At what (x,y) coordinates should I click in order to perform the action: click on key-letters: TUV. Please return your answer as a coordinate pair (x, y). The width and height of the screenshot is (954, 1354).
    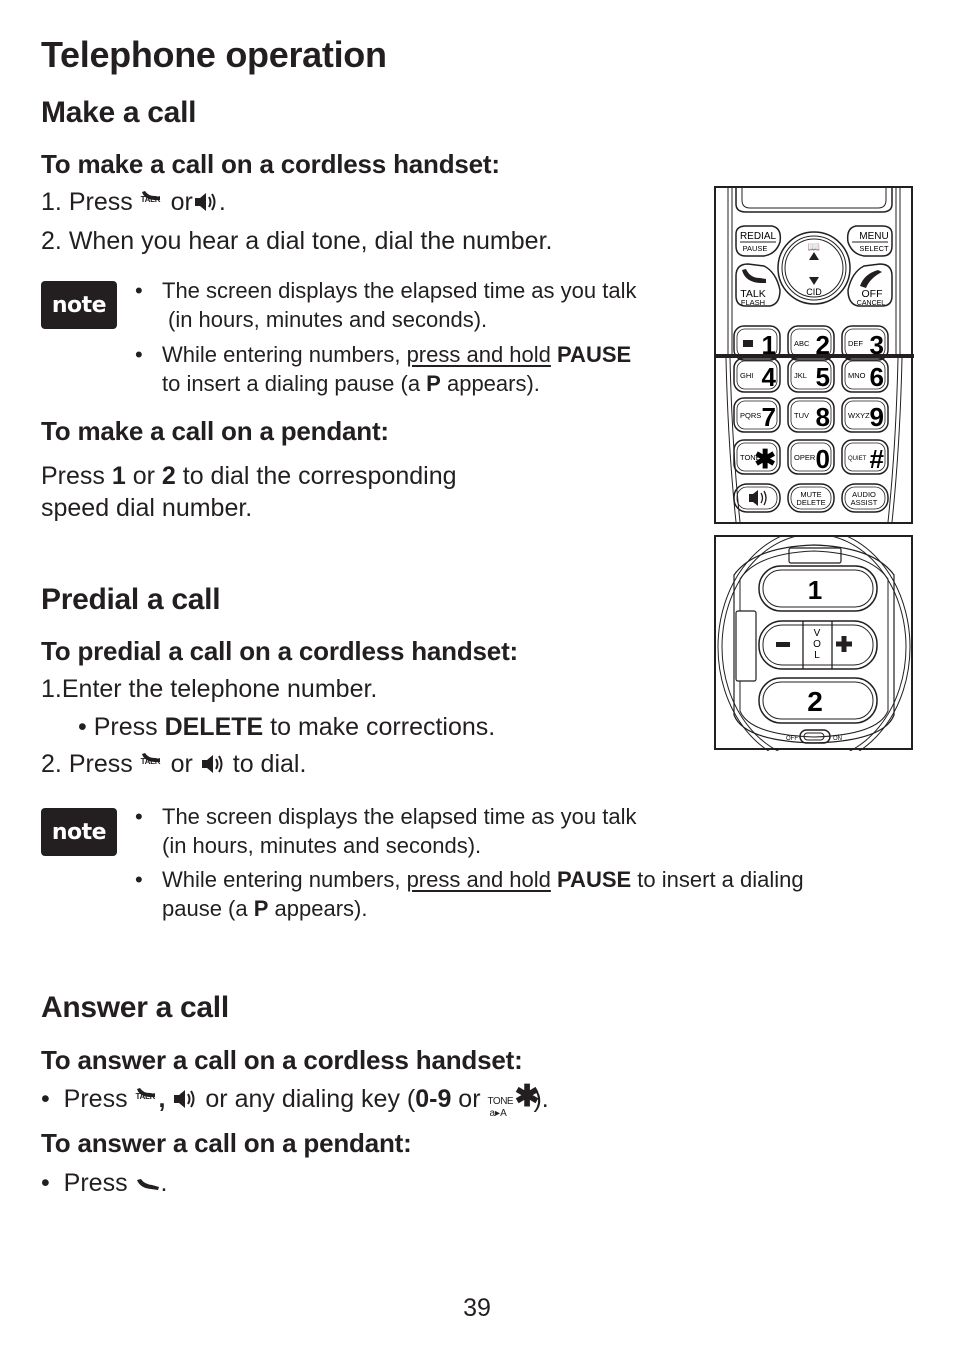
    Looking at the image, I should click on (801, 415).